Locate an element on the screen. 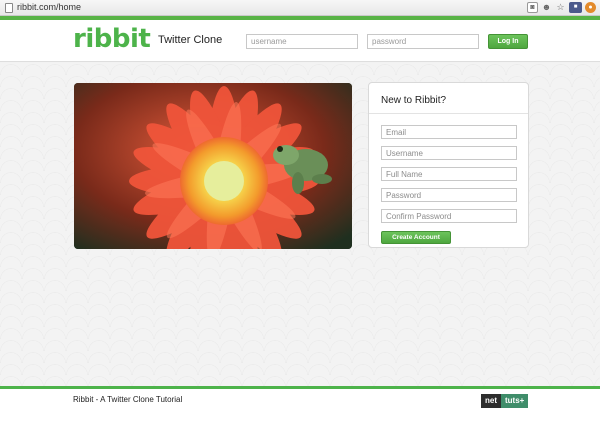 The image size is (600, 433). site-logo: ribbit is located at coordinates (112, 39).